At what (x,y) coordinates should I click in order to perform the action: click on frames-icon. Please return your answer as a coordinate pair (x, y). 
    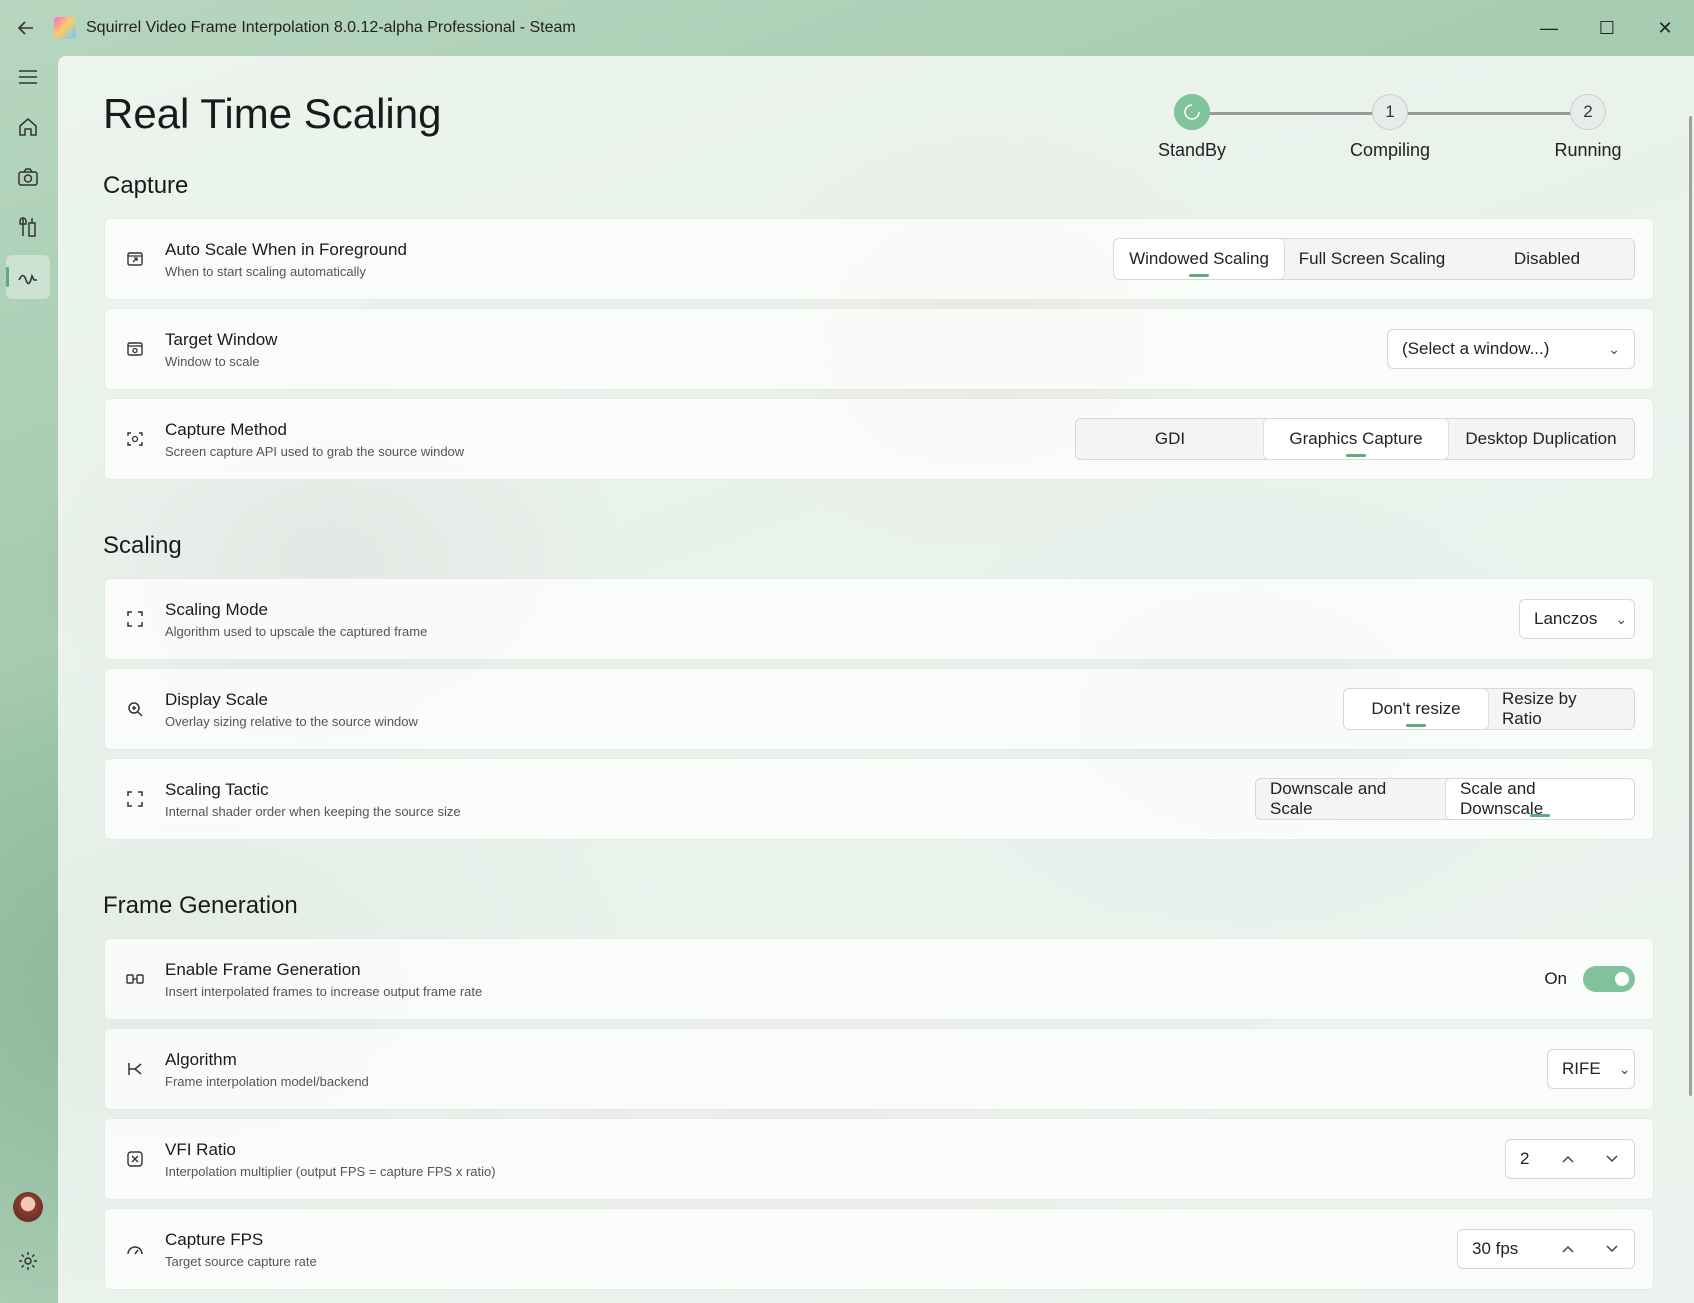
    Looking at the image, I should click on (135, 979).